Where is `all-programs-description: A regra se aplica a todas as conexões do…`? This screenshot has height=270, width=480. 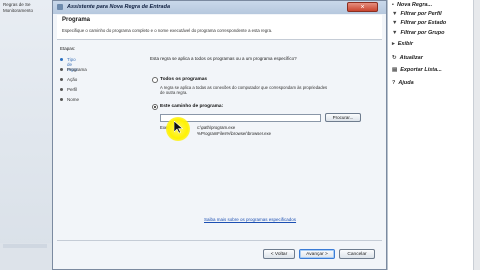 all-programs-description: A regra se aplica a todas as conexões do… is located at coordinates (244, 90).